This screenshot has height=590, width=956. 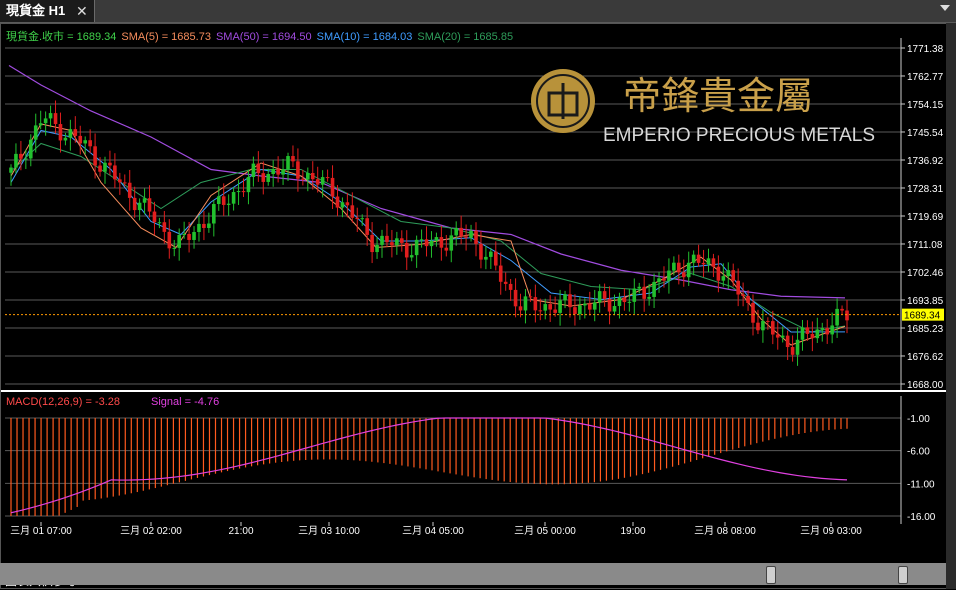 I want to click on legend-item: 現貨金.收市 = 1689.34, so click(x=61, y=36).